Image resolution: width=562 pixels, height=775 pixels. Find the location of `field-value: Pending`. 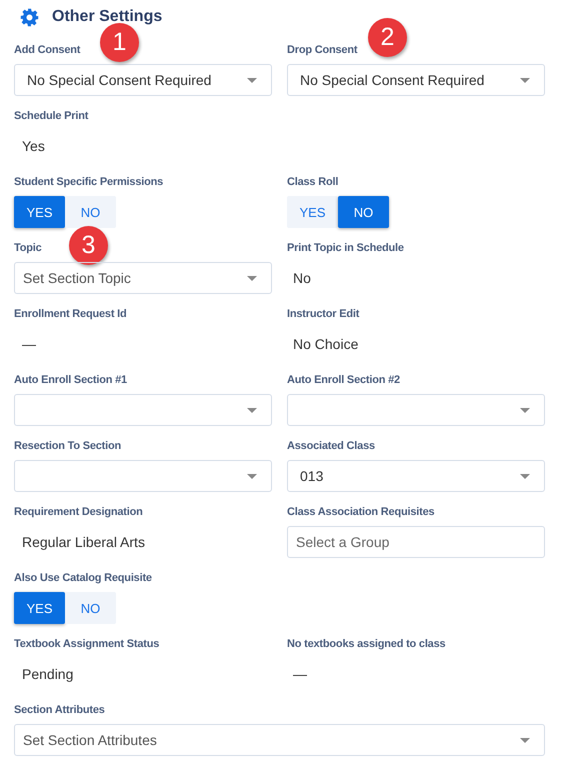

field-value: Pending is located at coordinates (48, 674).